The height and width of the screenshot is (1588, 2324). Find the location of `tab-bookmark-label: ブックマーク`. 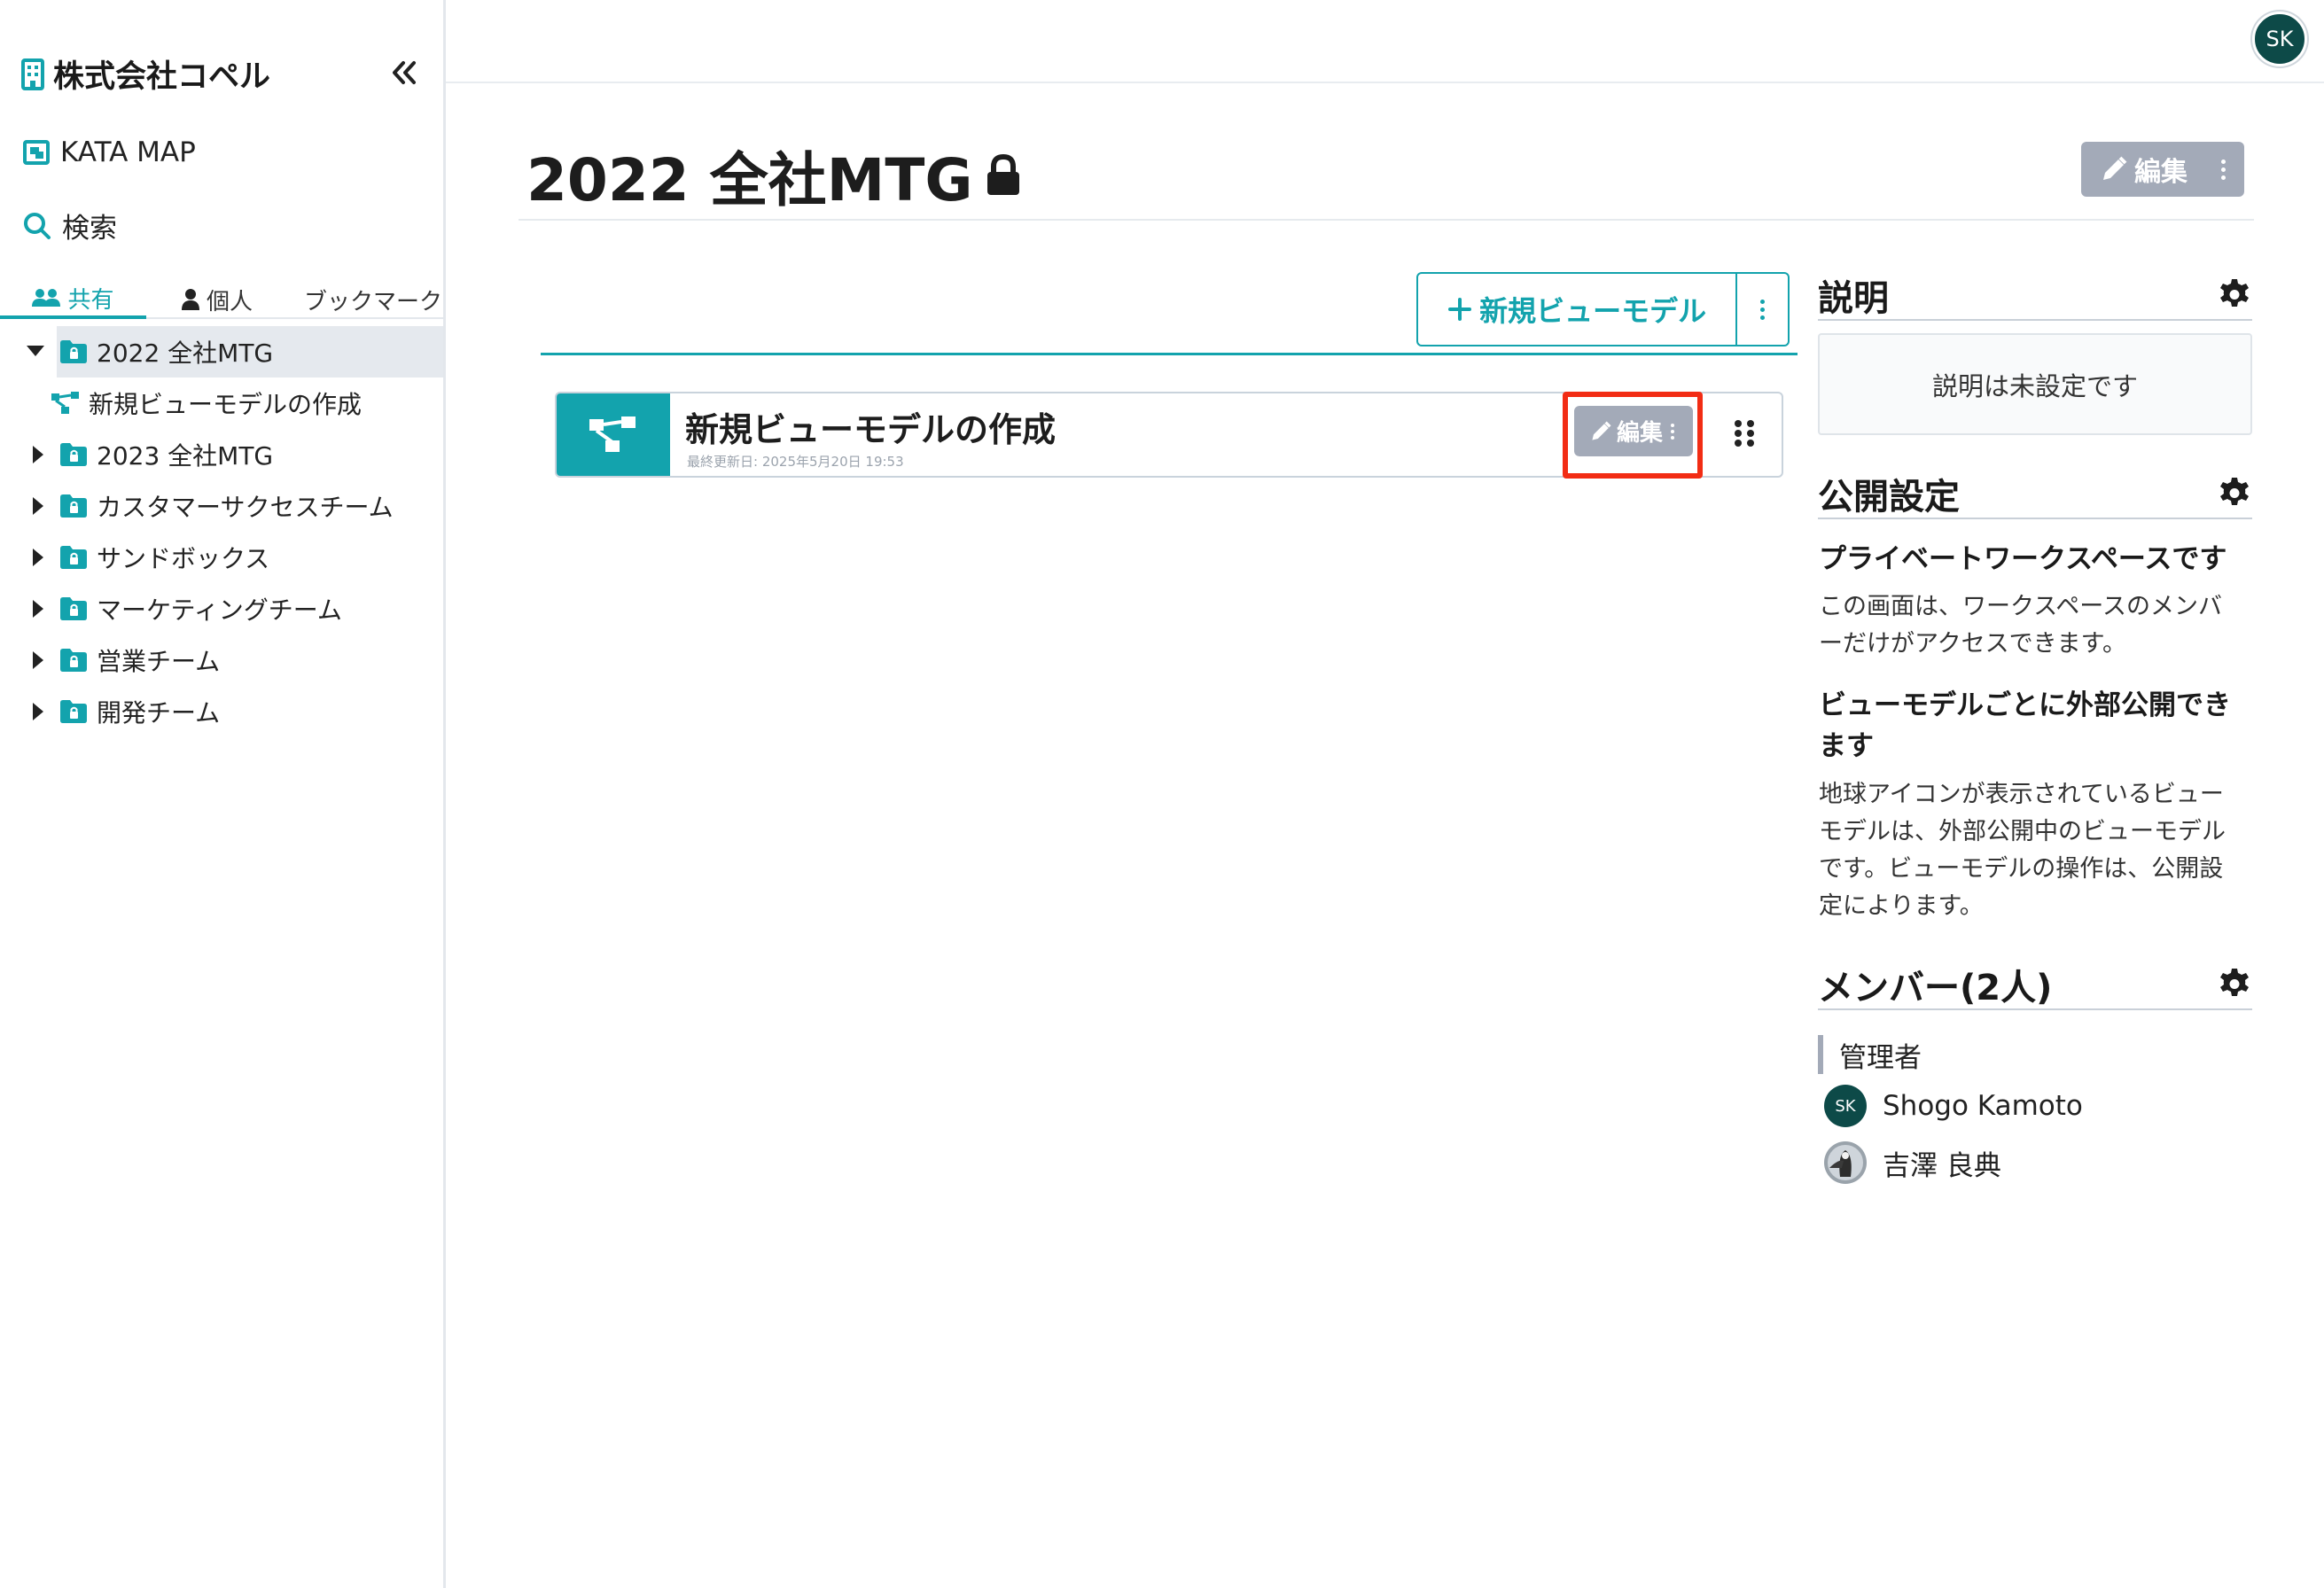

tab-bookmark-label: ブックマーク is located at coordinates (374, 301).